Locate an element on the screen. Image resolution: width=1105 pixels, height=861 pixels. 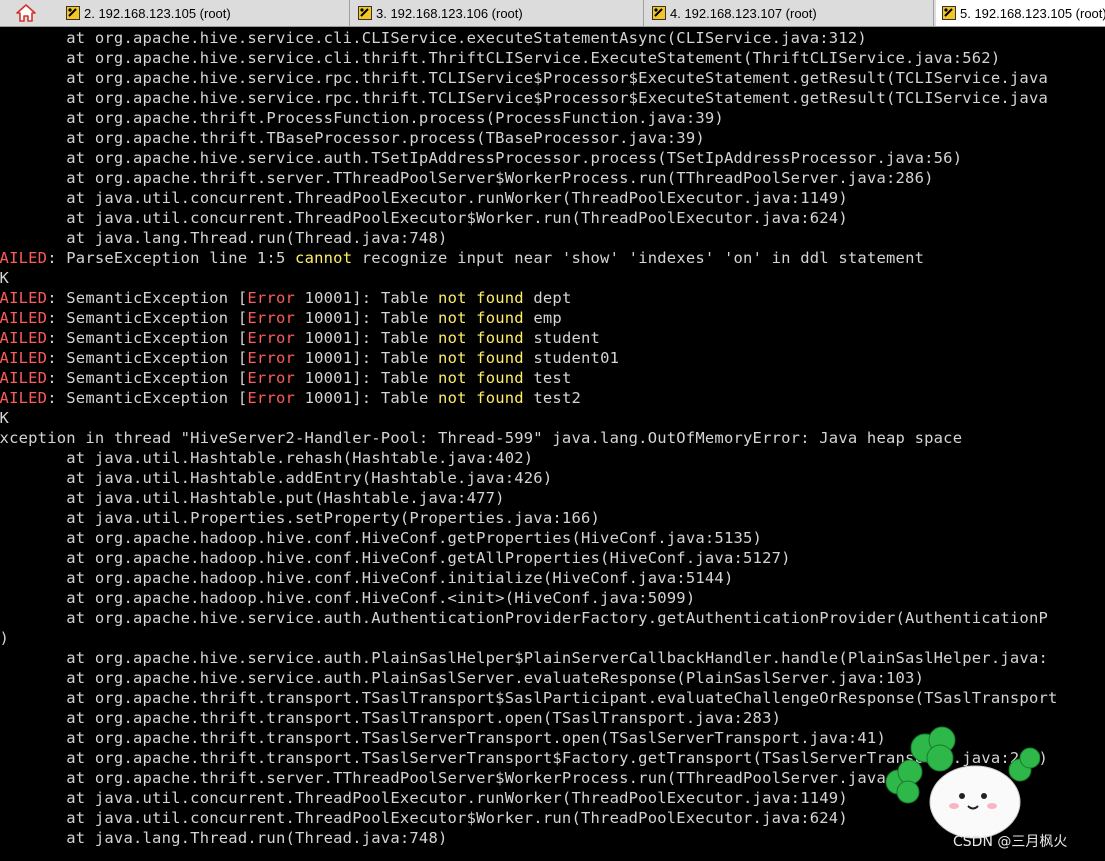
terminal-line: OK is located at coordinates (4, 418).